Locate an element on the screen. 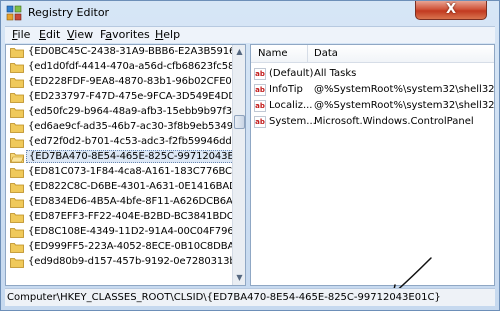  tree-scrollbar: ▲ ▼ is located at coordinates (238, 165).